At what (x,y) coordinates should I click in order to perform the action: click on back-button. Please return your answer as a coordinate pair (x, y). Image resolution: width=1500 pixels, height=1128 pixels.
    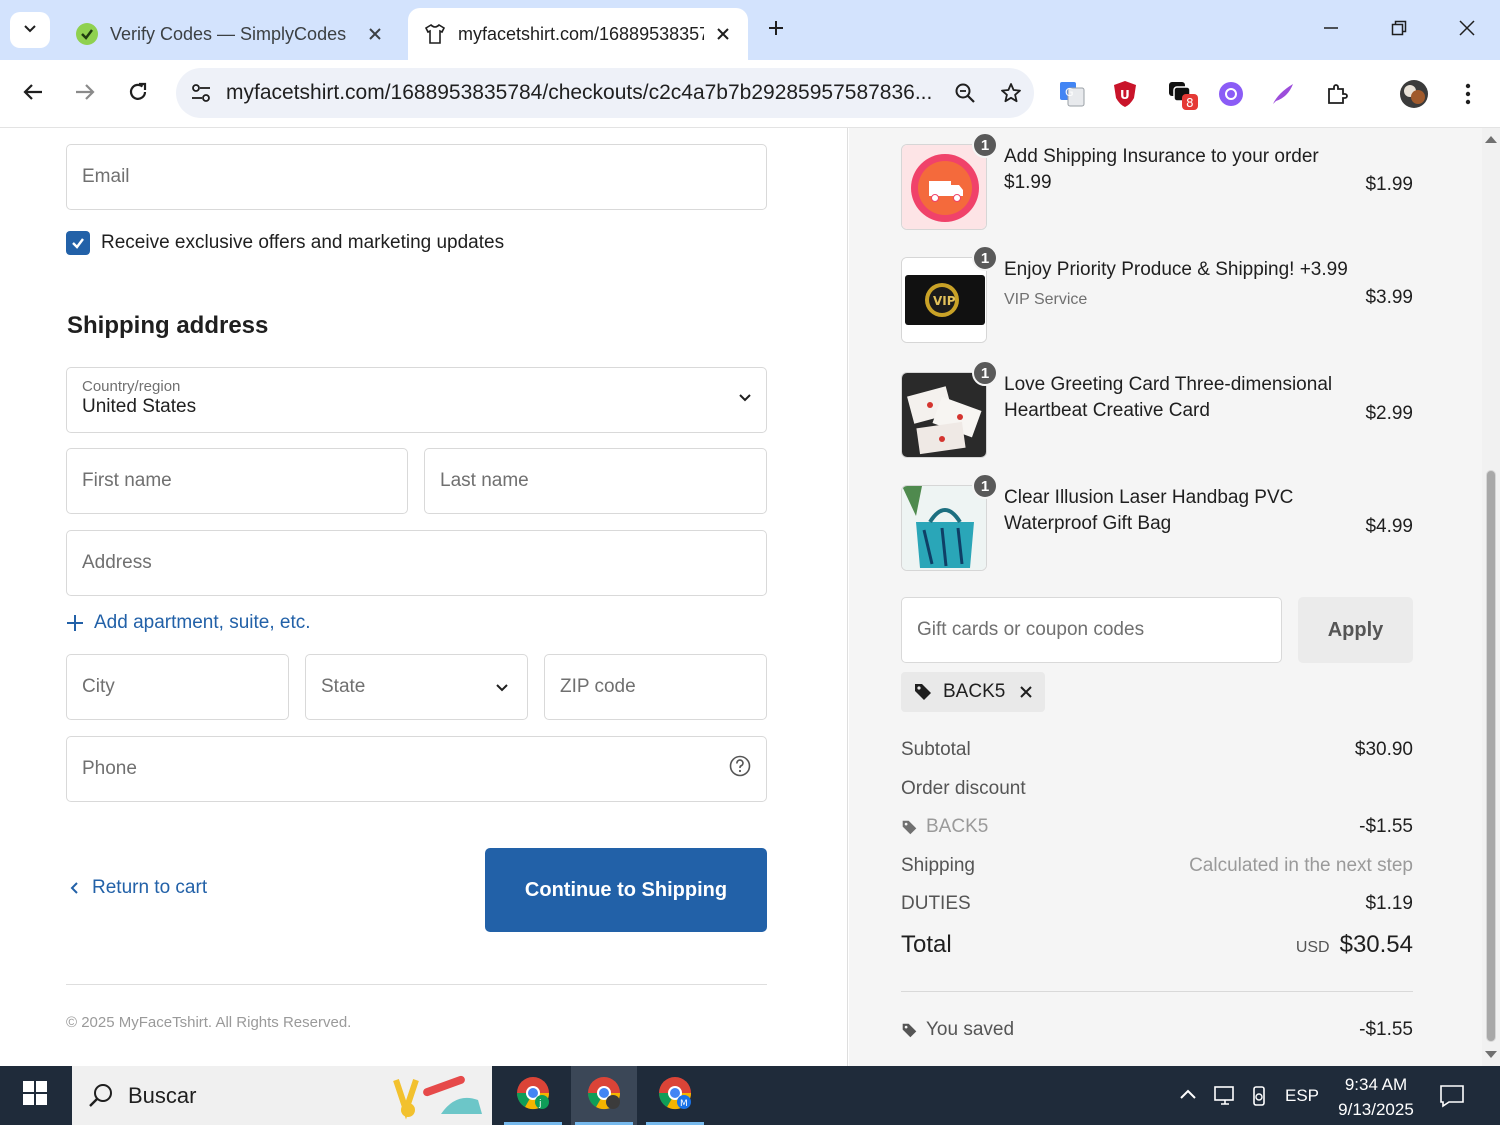
    Looking at the image, I should click on (33, 94).